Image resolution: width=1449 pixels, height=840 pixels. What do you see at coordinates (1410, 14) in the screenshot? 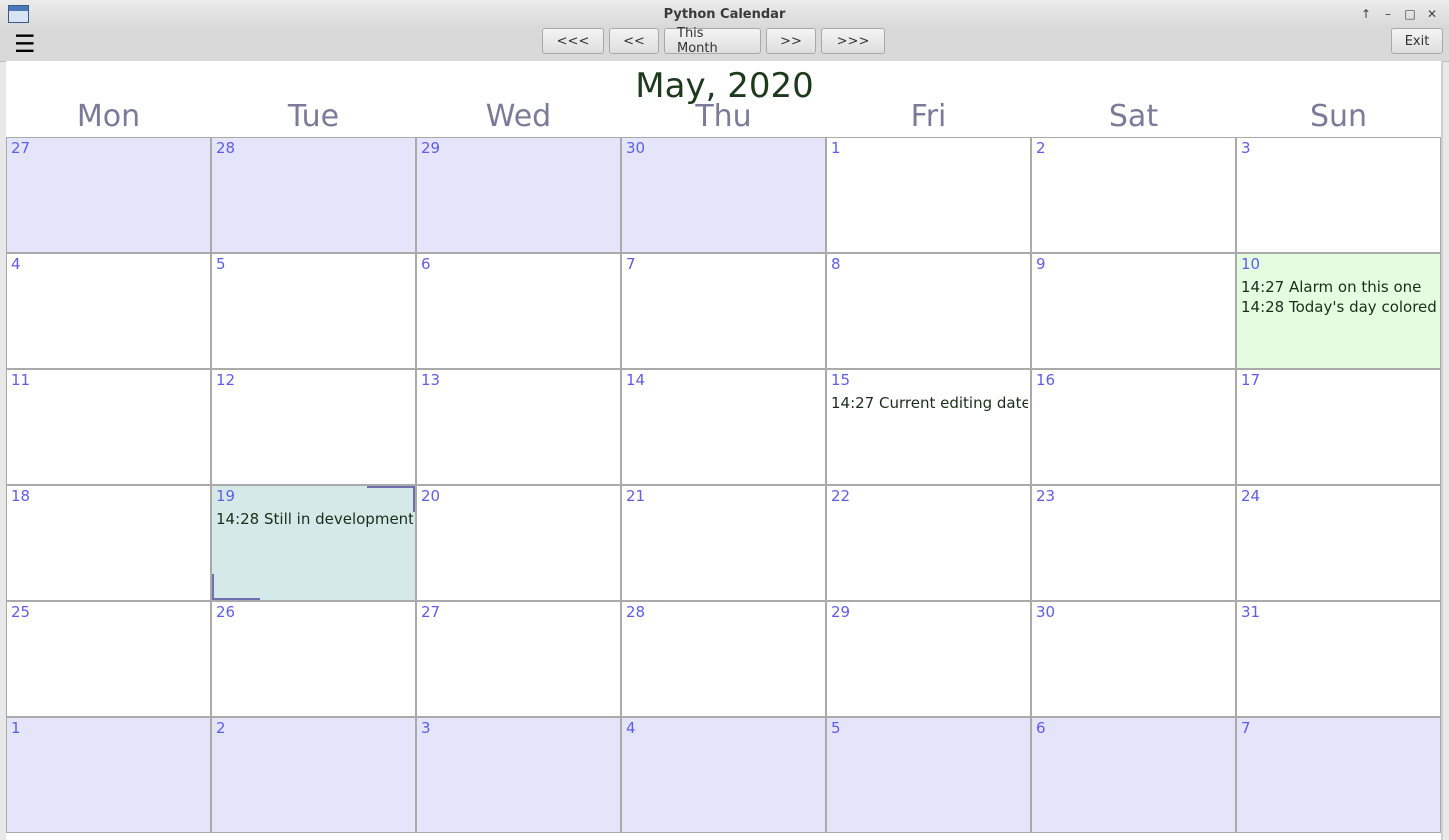
I see `maximize-icon: □` at bounding box center [1410, 14].